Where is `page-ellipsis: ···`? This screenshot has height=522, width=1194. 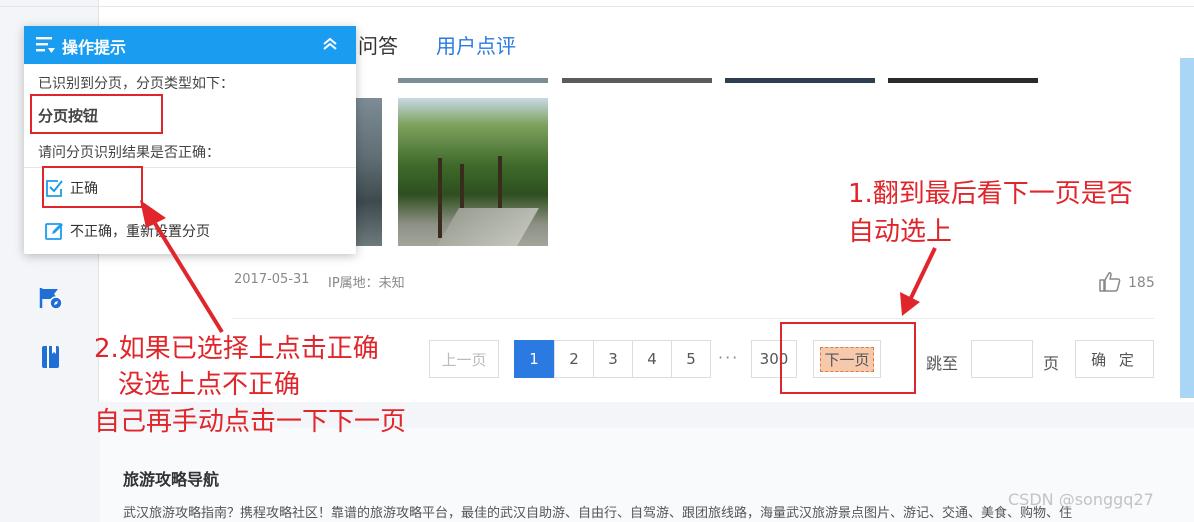
page-ellipsis: ··· is located at coordinates (729, 357).